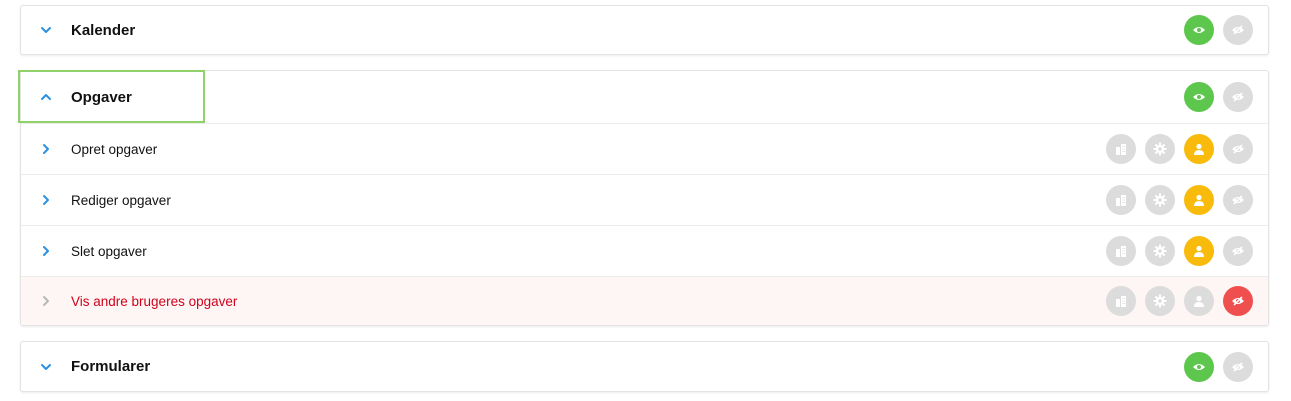 Image resolution: width=1291 pixels, height=401 pixels. I want to click on permission-row: Rediger opgaver, so click(644, 199).